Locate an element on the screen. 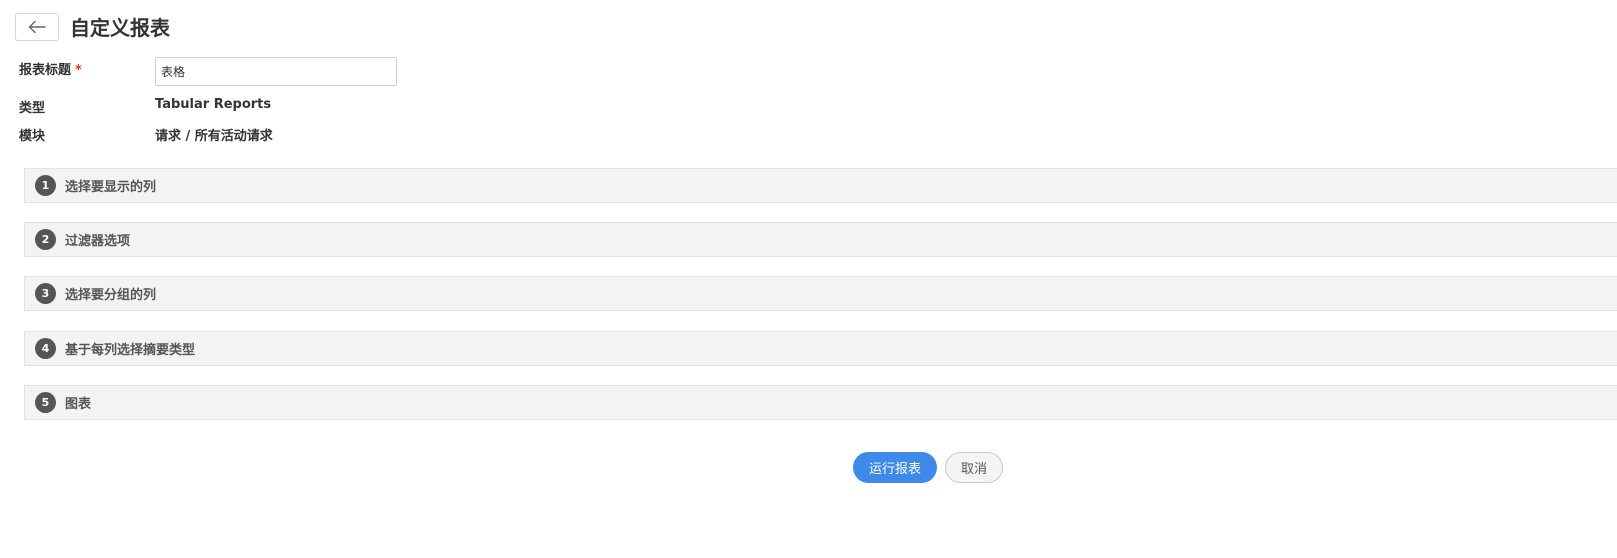 Image resolution: width=1617 pixels, height=558 pixels. section-label: 图表 is located at coordinates (78, 404).